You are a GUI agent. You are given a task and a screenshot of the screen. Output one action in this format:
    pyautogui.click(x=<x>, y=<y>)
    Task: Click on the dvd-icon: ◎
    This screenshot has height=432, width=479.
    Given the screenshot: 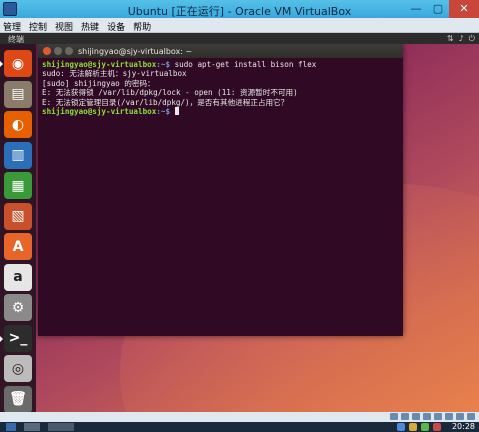 What is the action you would take?
    pyautogui.click(x=18, y=368)
    